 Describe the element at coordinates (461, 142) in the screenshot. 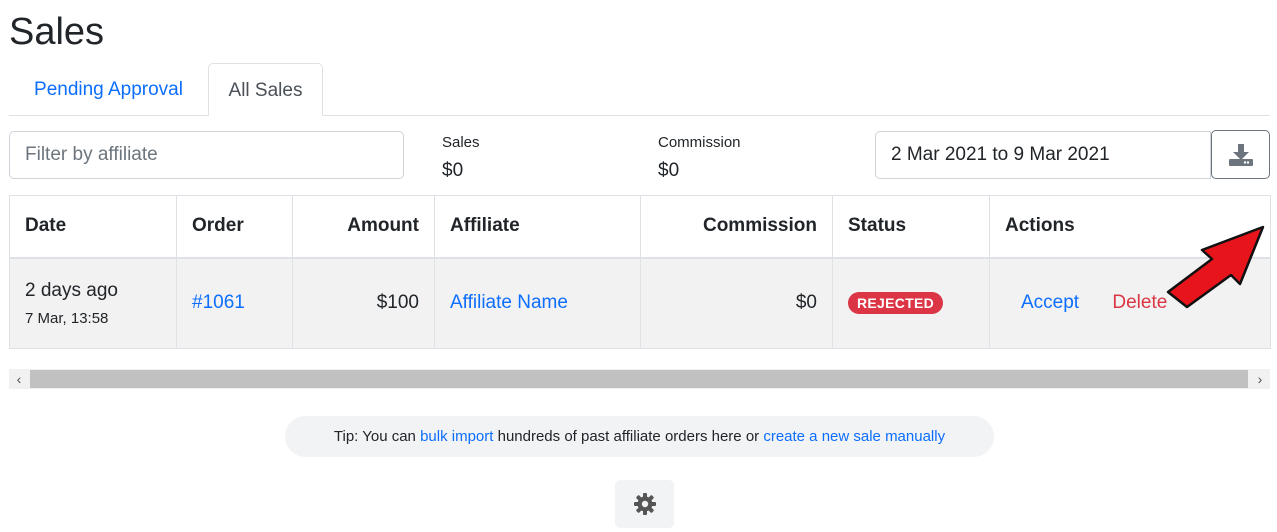

I see `sales-stat-label: Sales` at that location.